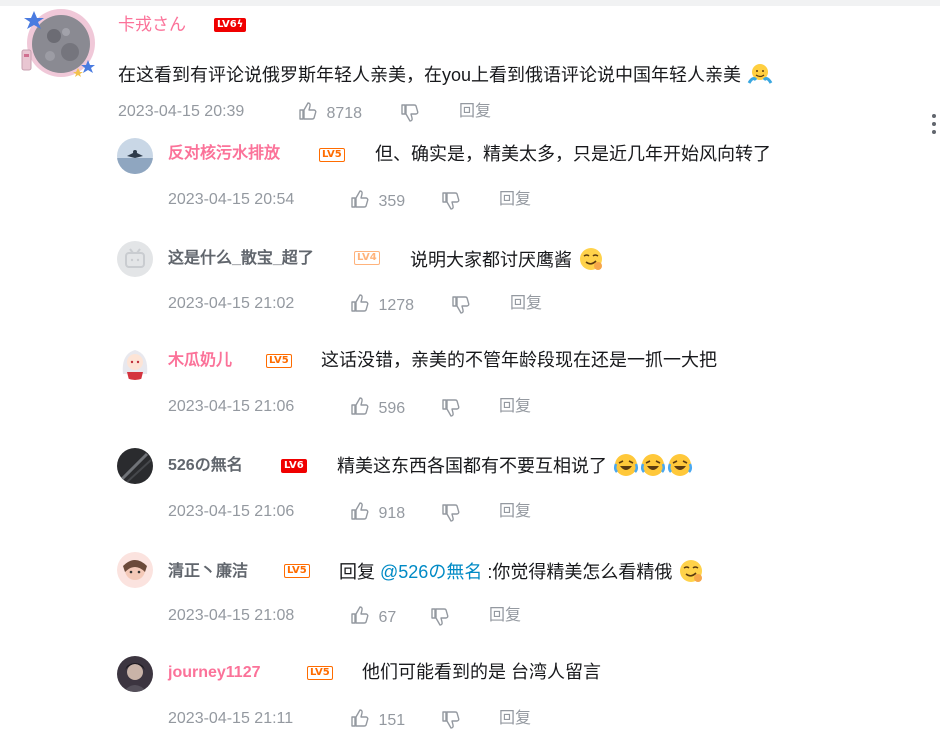 This screenshot has width=940, height=737. I want to click on like-count: 8718, so click(344, 113).